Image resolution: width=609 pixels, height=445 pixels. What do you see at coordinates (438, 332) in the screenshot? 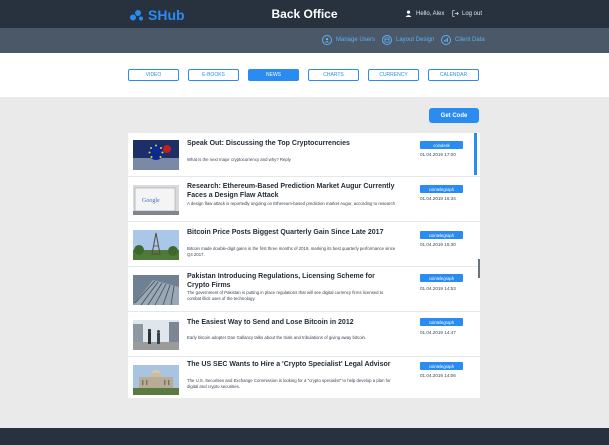
I see `news-date: 01.04.2019 14:47` at bounding box center [438, 332].